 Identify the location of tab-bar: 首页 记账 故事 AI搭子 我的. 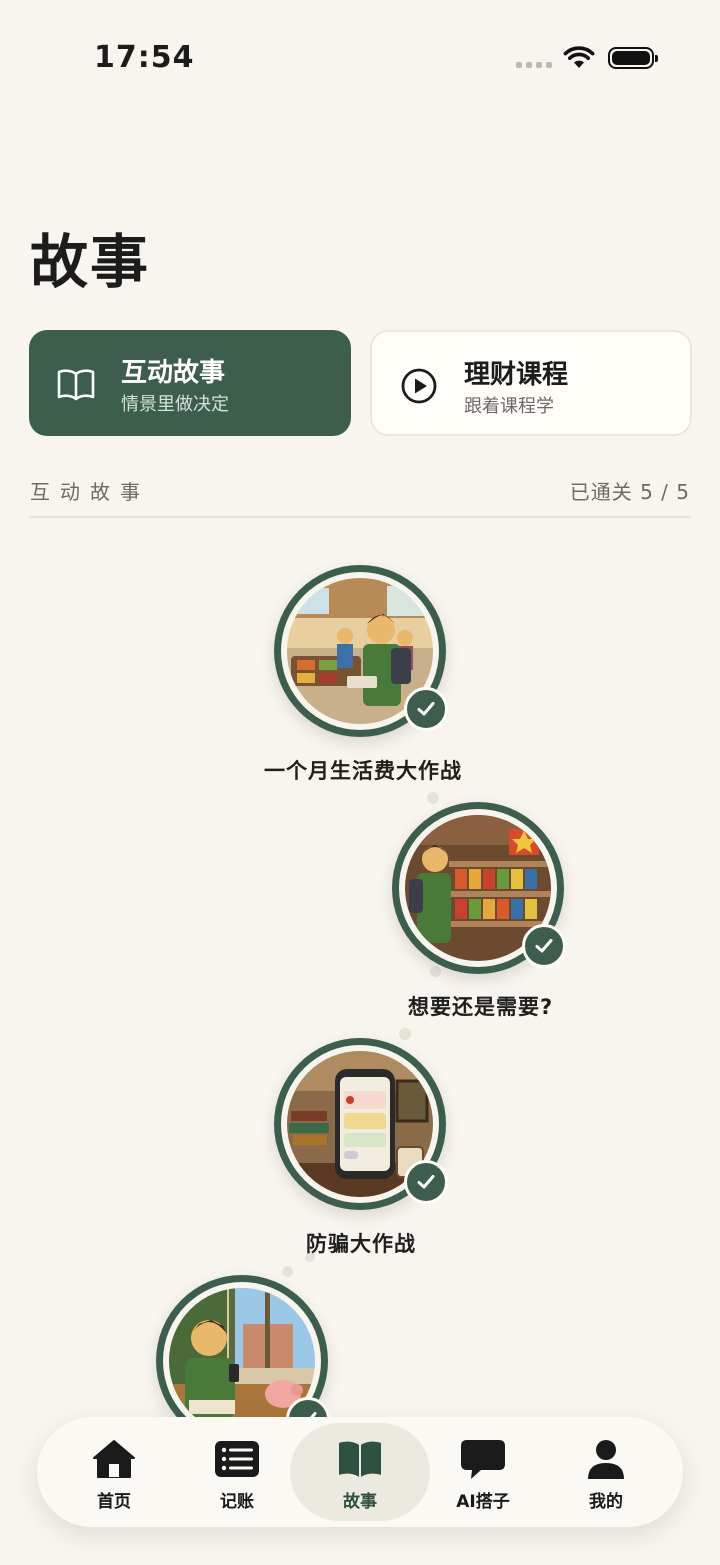
(360, 1472).